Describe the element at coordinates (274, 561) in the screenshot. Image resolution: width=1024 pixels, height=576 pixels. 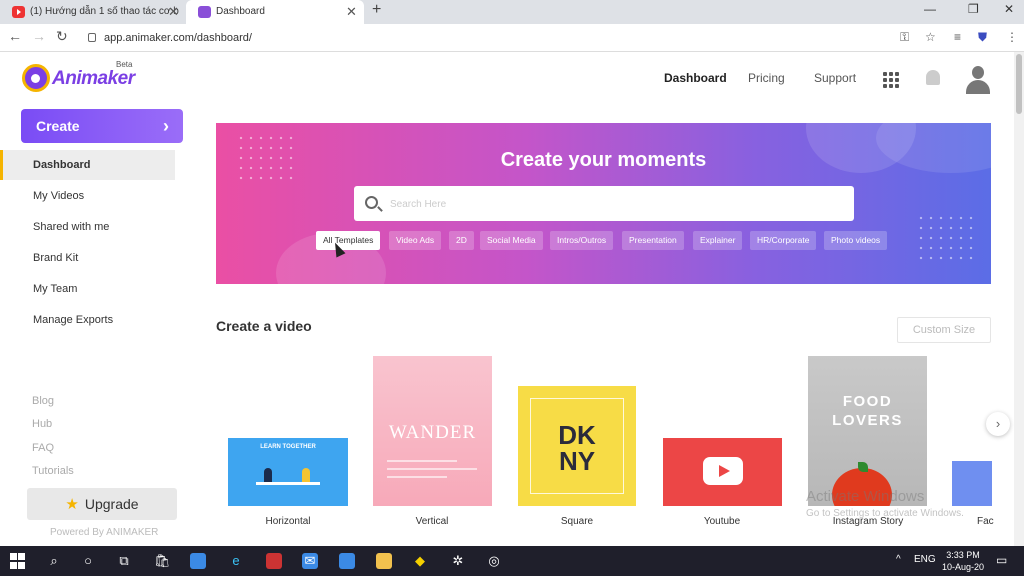
I see `photos-icon` at that location.